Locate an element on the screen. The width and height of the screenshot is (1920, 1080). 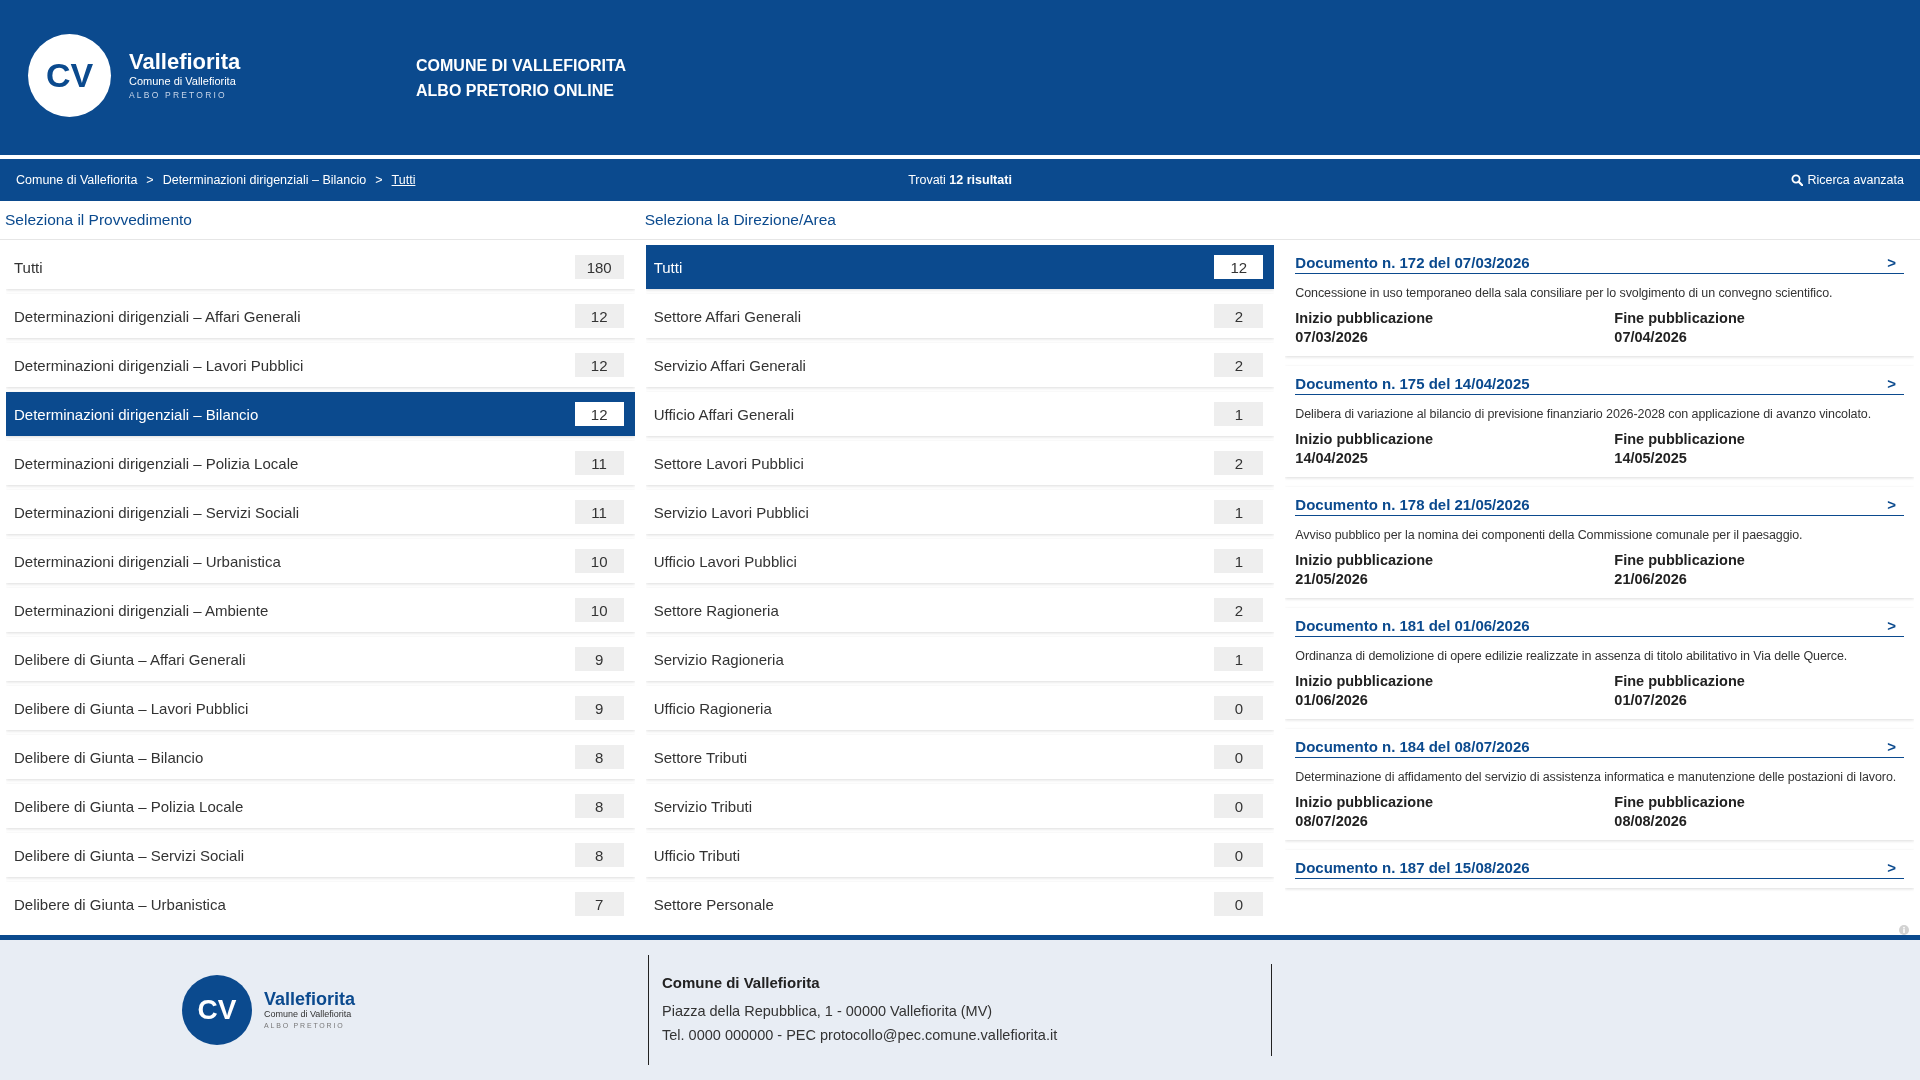
date-value: 08/07/2026 is located at coordinates (1331, 821).